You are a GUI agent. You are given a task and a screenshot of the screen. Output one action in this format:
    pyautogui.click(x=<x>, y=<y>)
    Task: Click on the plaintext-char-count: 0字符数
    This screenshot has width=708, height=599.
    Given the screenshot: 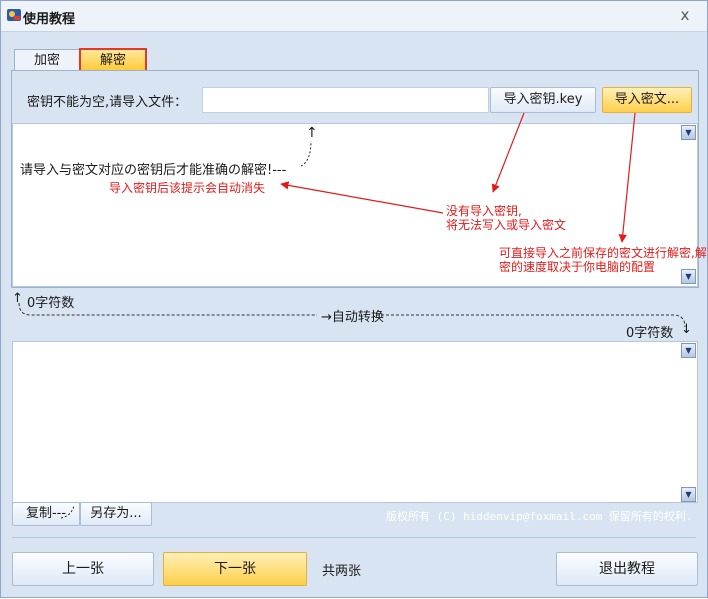 What is the action you would take?
    pyautogui.click(x=650, y=333)
    